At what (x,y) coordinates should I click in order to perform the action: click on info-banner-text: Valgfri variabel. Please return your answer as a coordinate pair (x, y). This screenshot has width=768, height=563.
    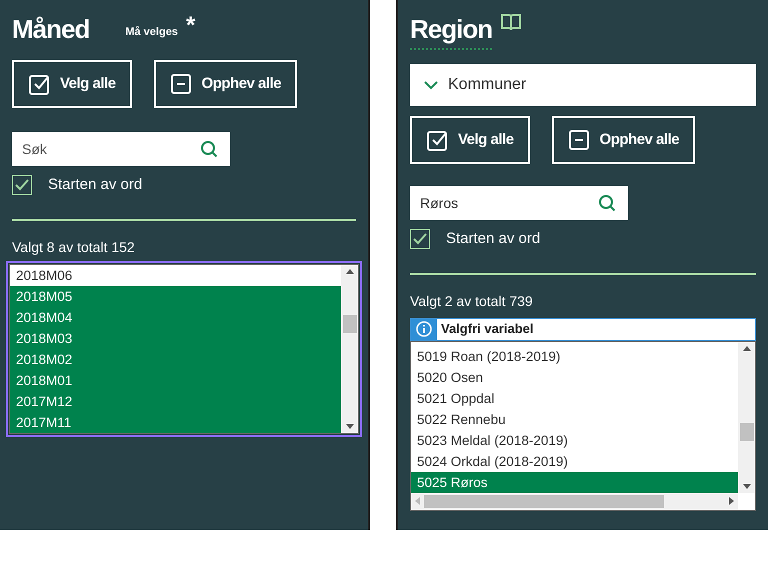
    Looking at the image, I should click on (487, 329).